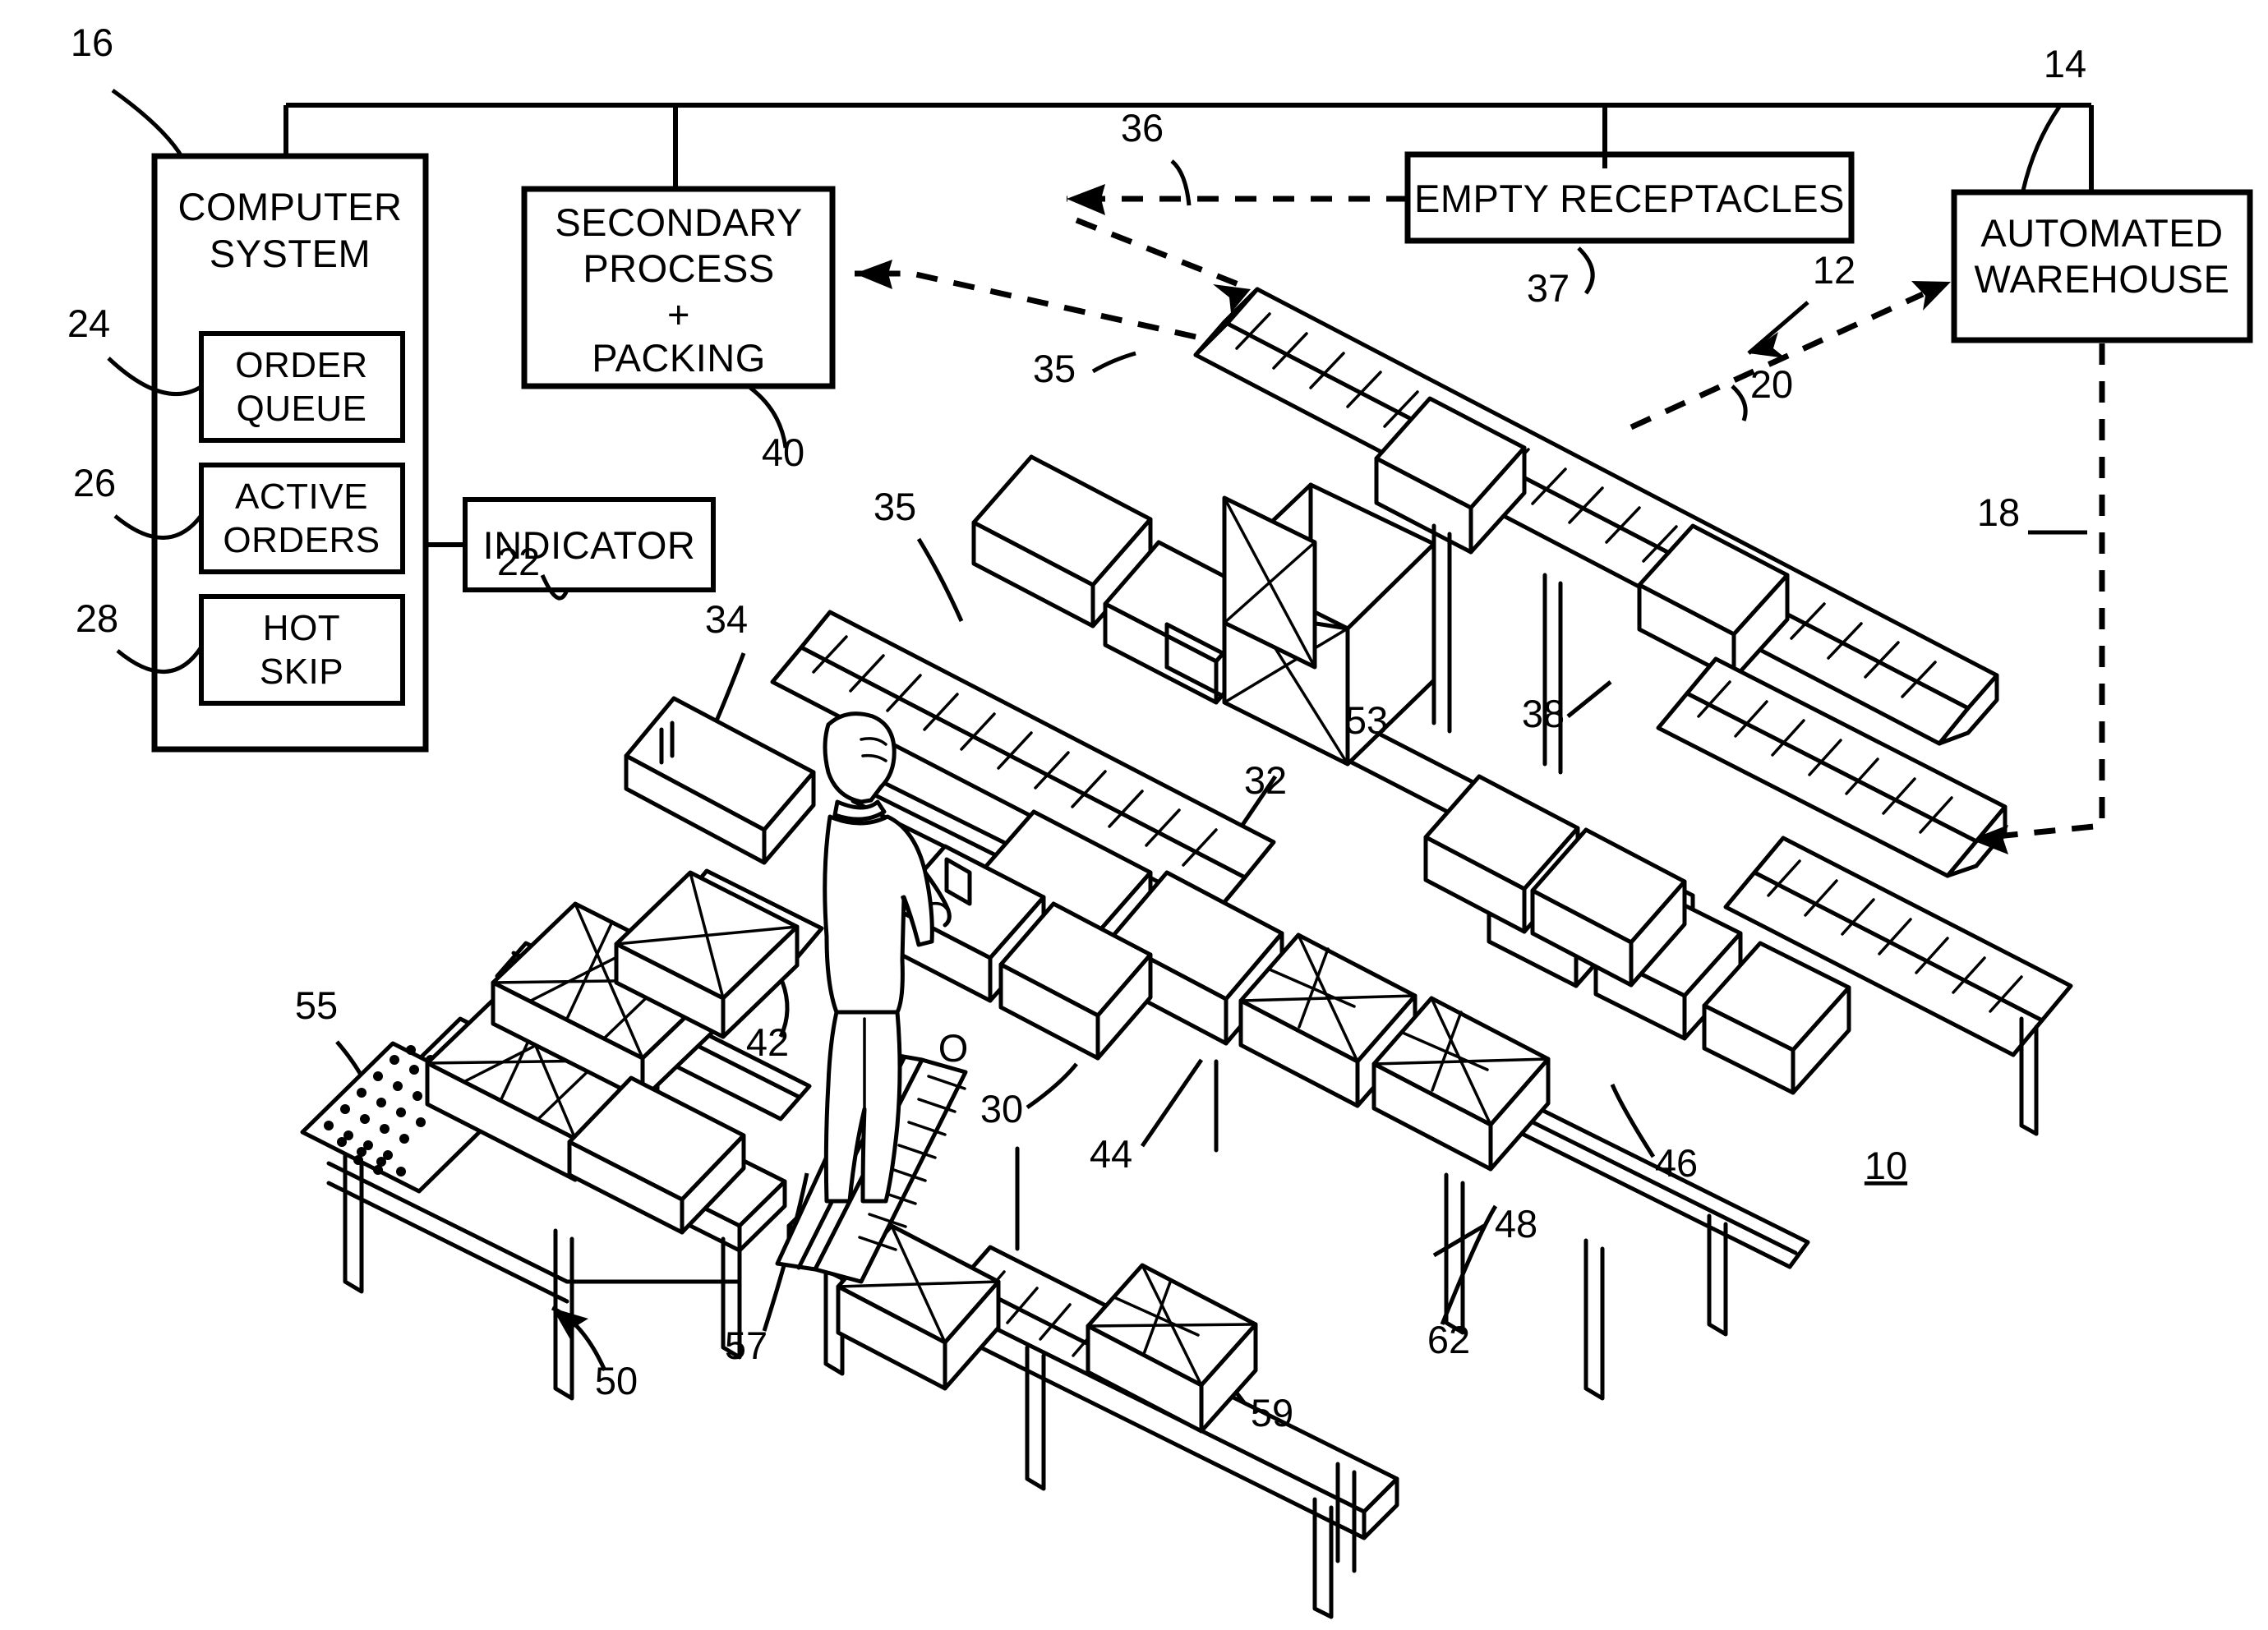 The width and height of the screenshot is (2268, 1630). Describe the element at coordinates (302, 409) in the screenshot. I see `order-queue-label-2: QUEUE` at that location.